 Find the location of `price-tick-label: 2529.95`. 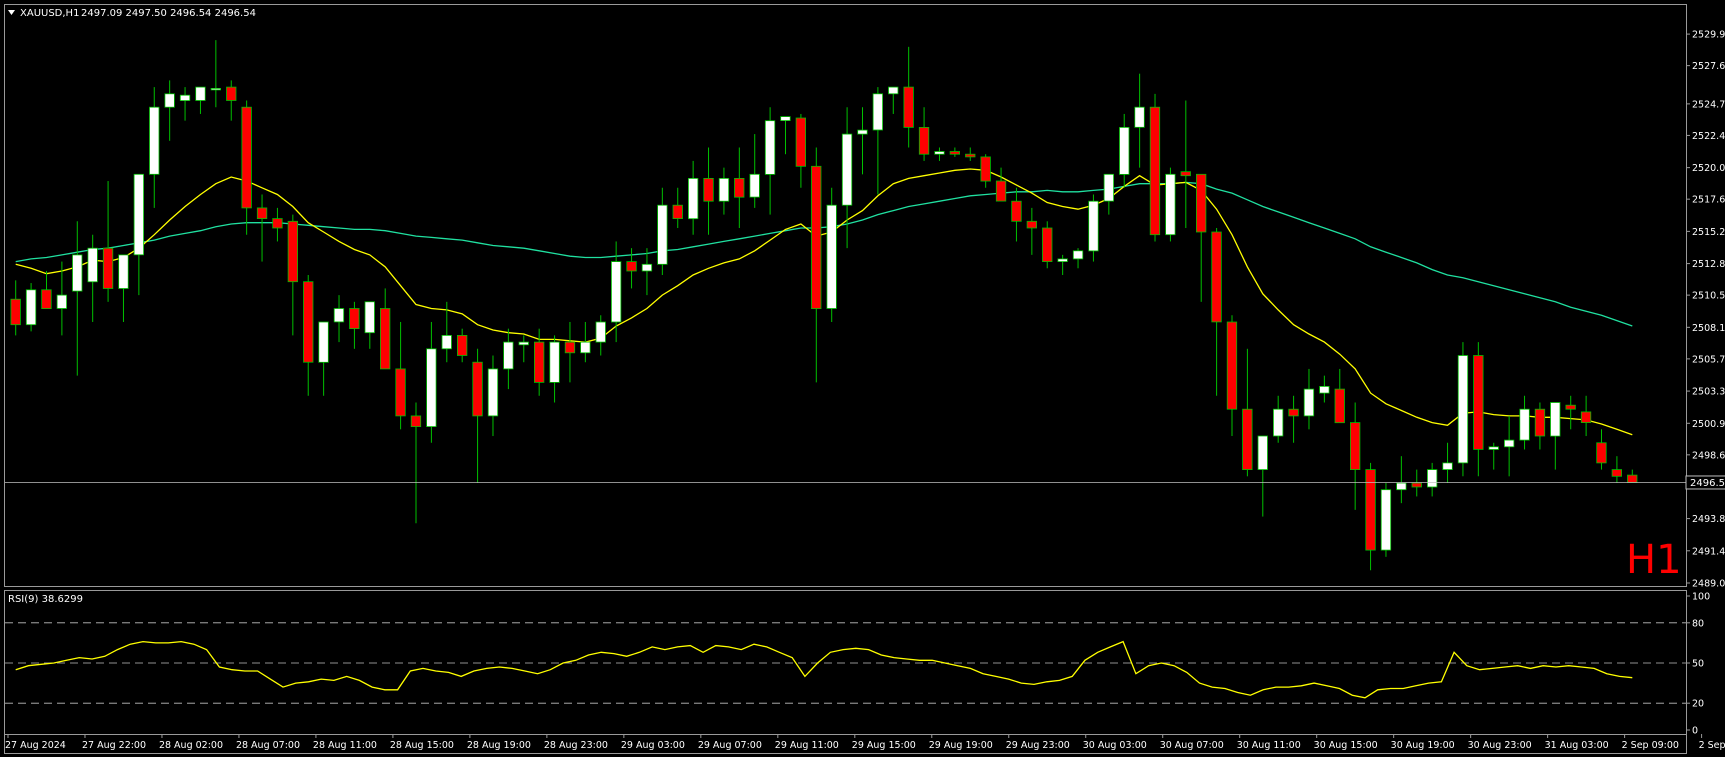

price-tick-label: 2529.95 is located at coordinates (1708, 35).